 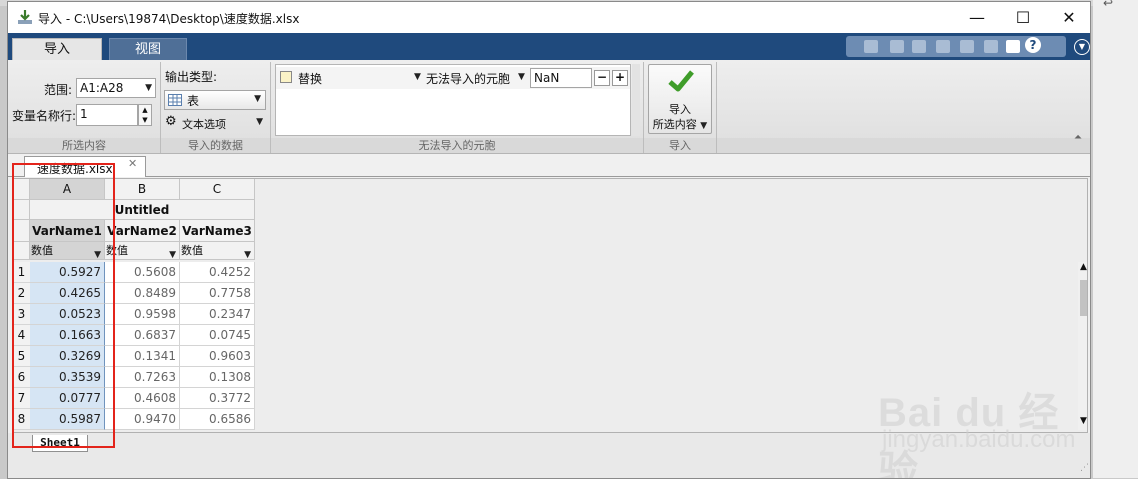 I want to click on table-cell: 0.0745, so click(x=217, y=335).